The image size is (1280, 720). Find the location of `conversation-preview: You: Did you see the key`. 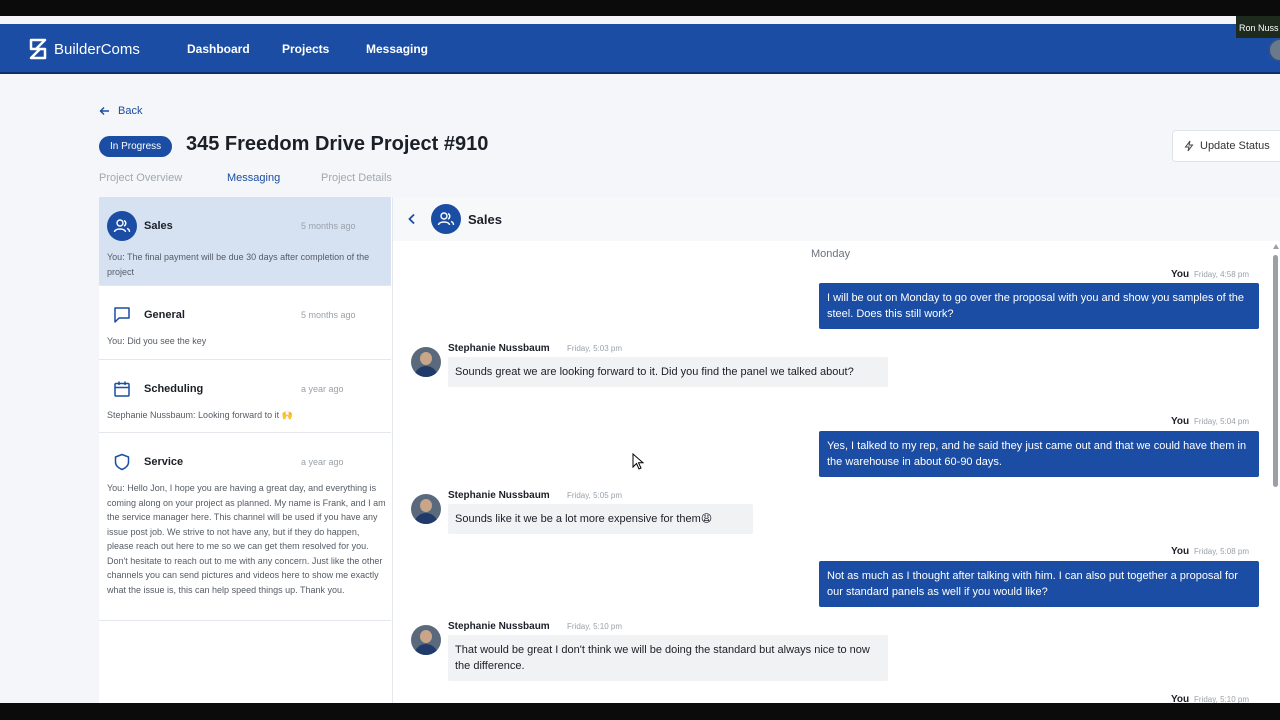

conversation-preview: You: Did you see the key is located at coordinates (157, 341).